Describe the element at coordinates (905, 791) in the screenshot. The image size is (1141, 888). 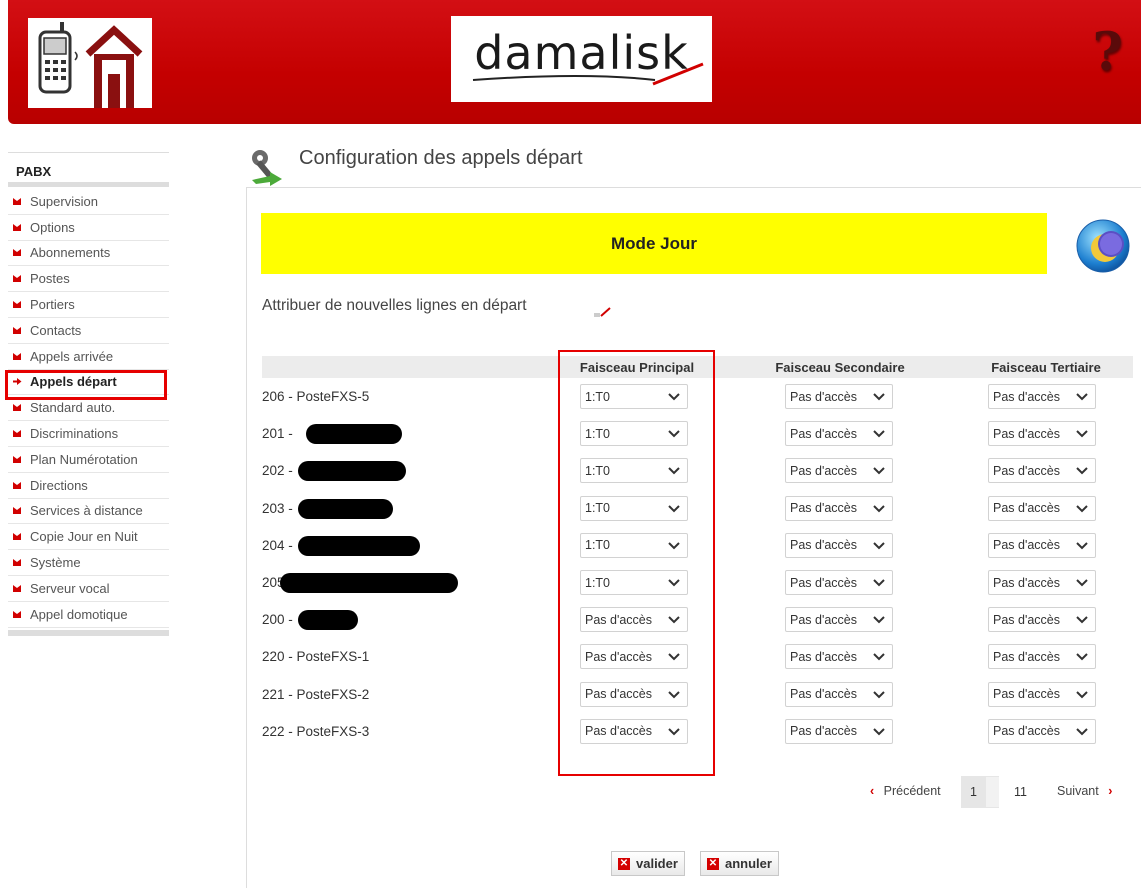
I see `previous-page-link: ‹ Précédent` at that location.